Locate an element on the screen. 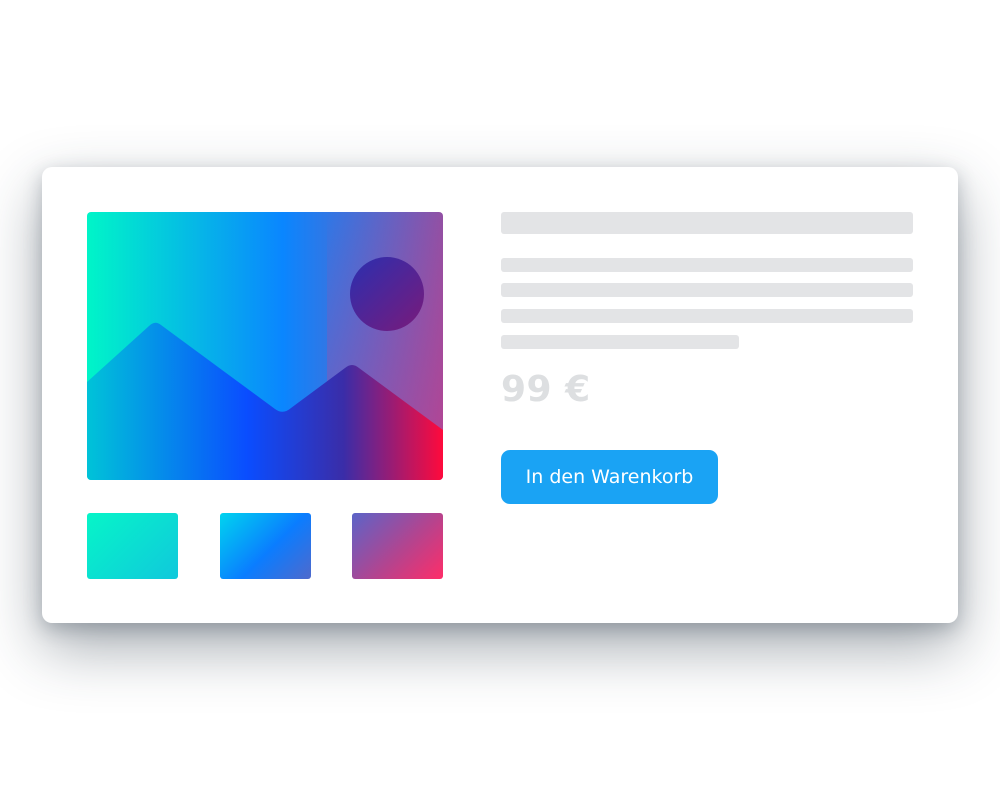  sun-shape is located at coordinates (387, 294).